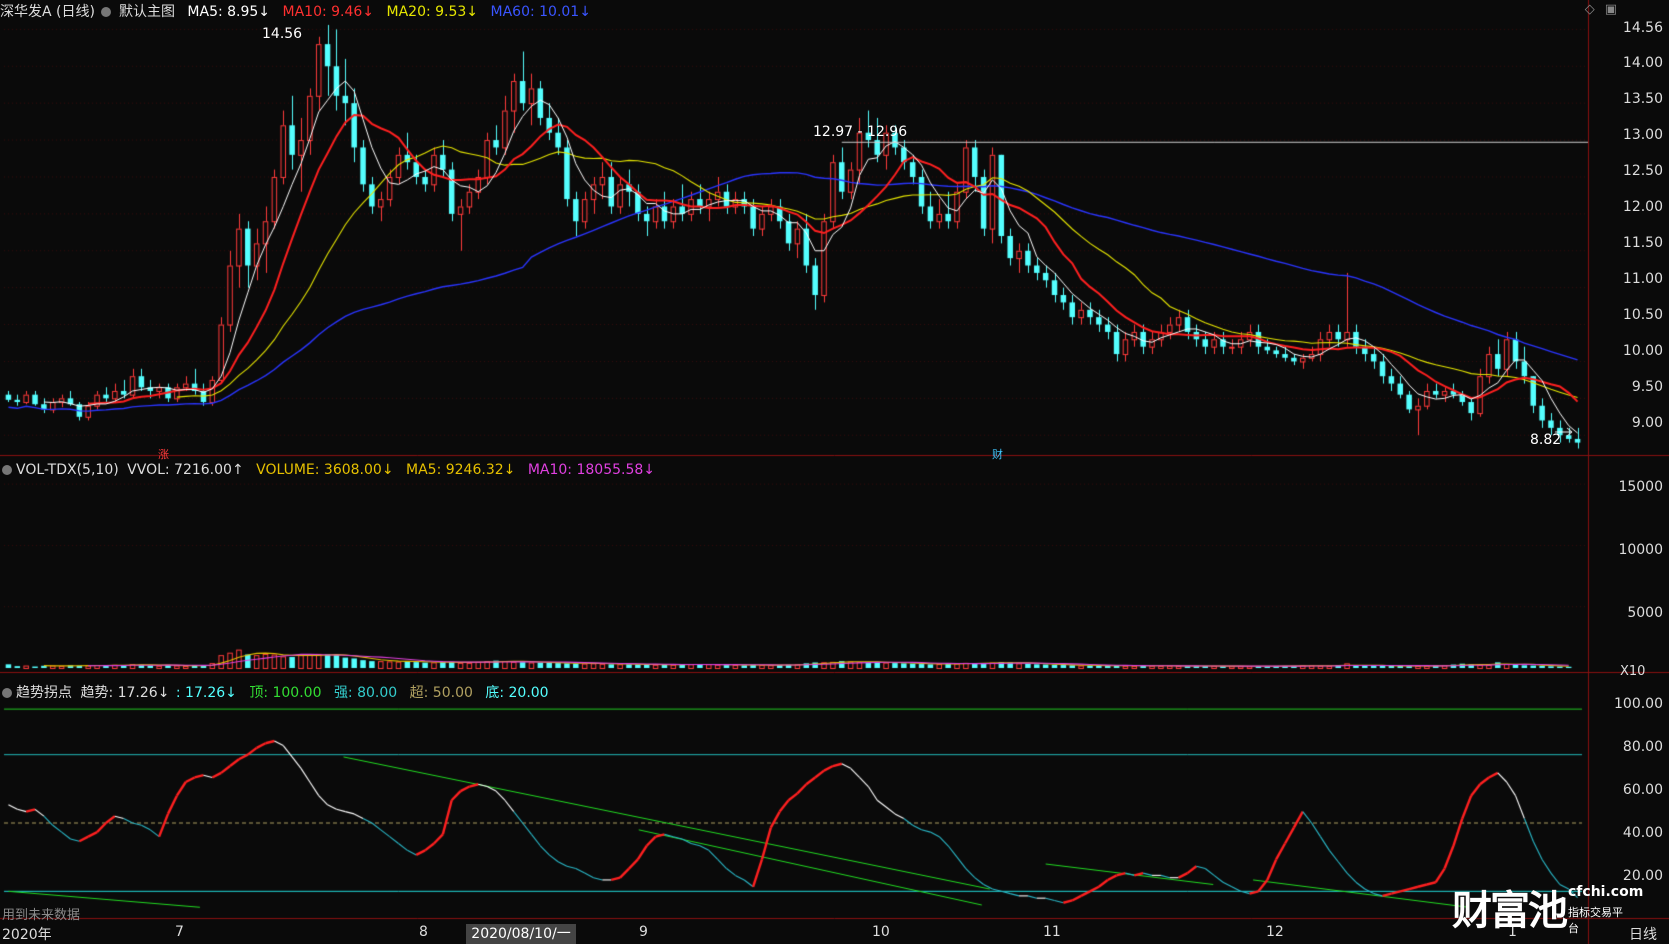  I want to click on ma5-value: MA5: 8.95↓, so click(229, 12).